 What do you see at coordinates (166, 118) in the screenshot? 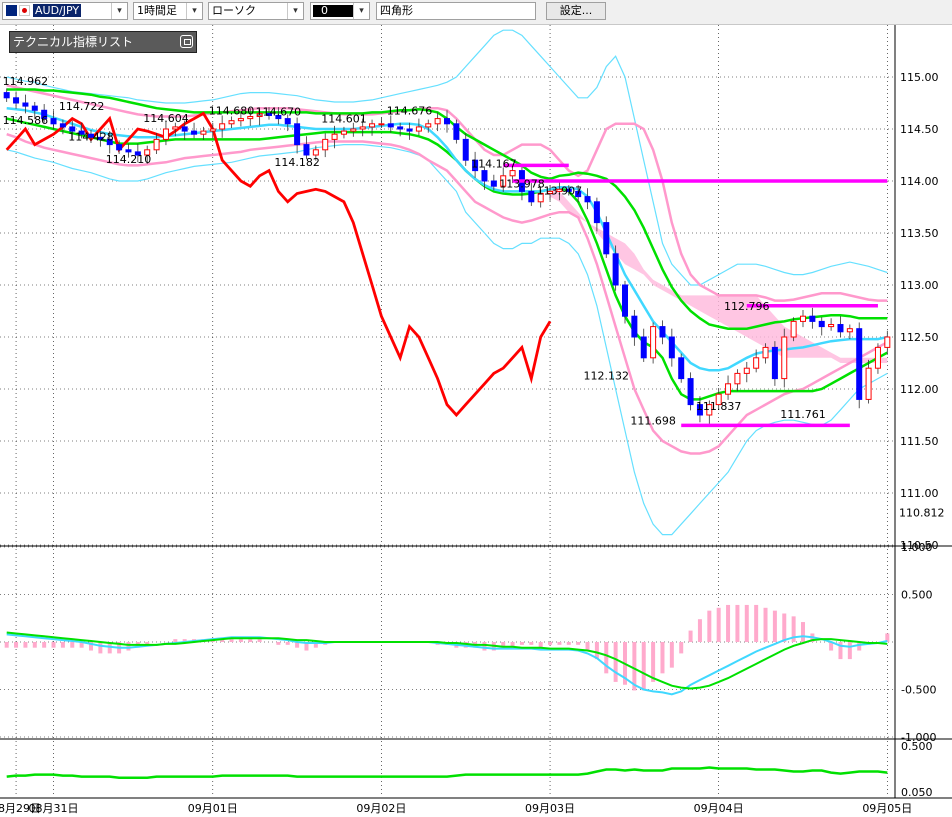
I see `price-annotation: 114.604` at bounding box center [166, 118].